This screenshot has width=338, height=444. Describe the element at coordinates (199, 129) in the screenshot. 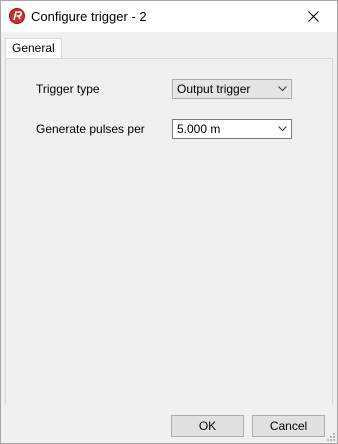

I see `generate-pulses-value: 5.000 m` at that location.